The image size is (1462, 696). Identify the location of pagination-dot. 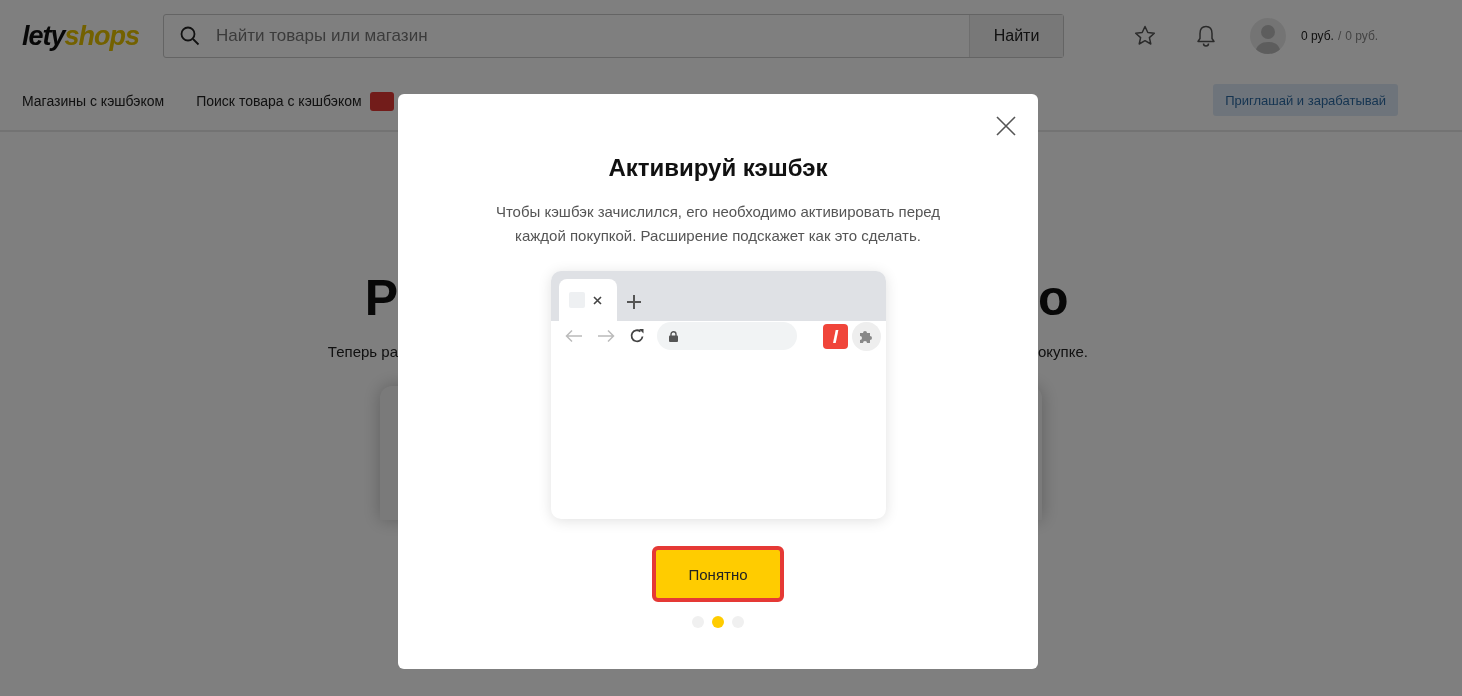
(718, 622).